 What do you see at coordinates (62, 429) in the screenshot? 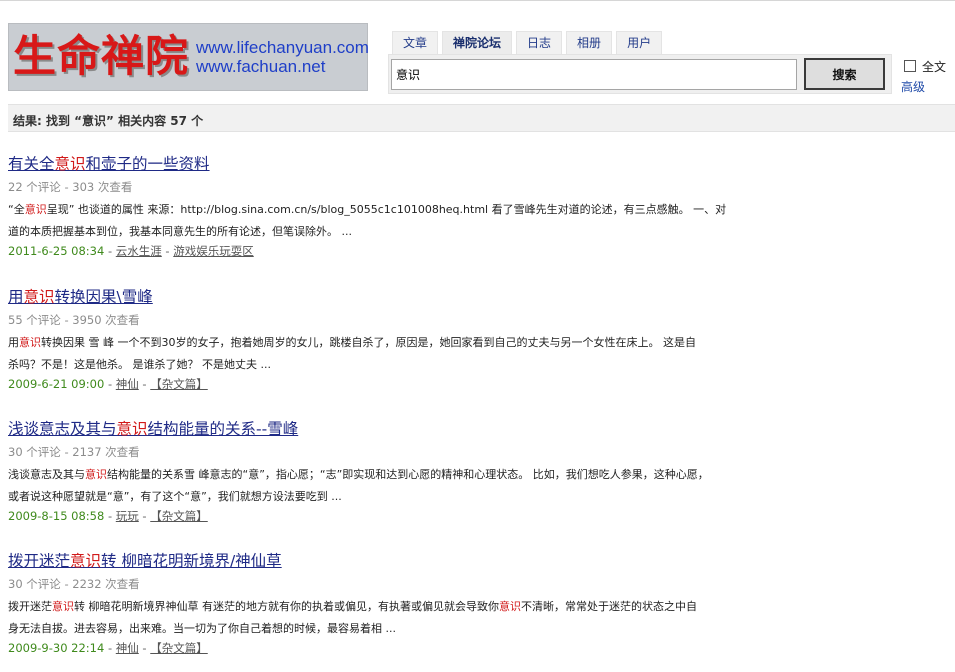
I see `title-text: 浅谈意志及其与` at bounding box center [62, 429].